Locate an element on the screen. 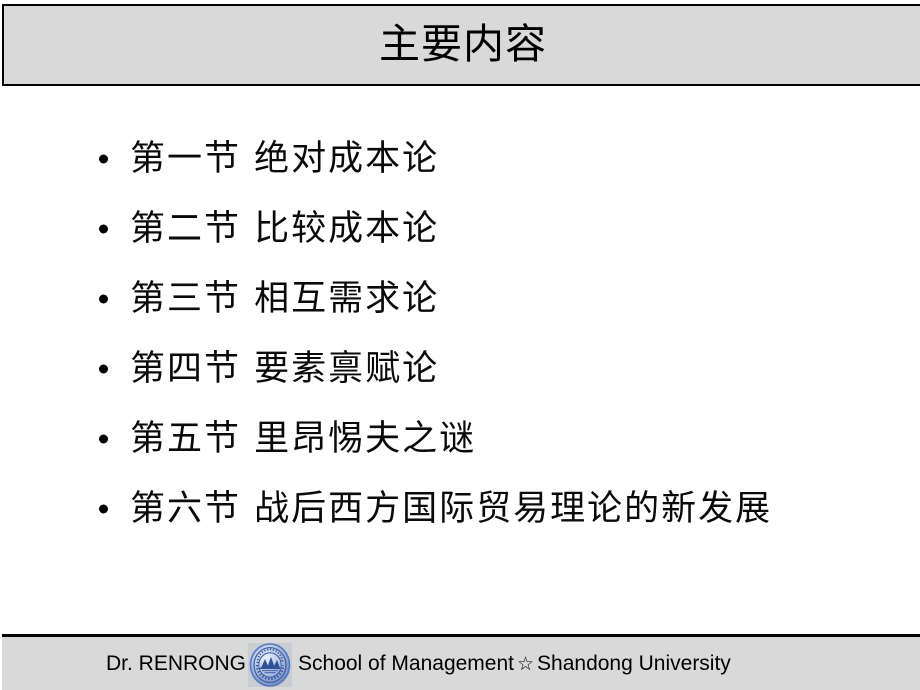 This screenshot has height=690, width=920. footer-university-label: Shandong University is located at coordinates (634, 663).